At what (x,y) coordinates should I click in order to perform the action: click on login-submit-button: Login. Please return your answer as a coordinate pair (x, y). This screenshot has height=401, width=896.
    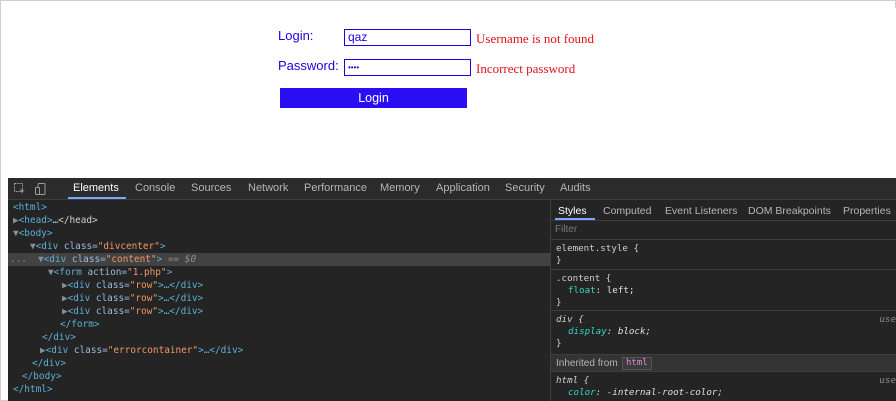
    Looking at the image, I should click on (373, 98).